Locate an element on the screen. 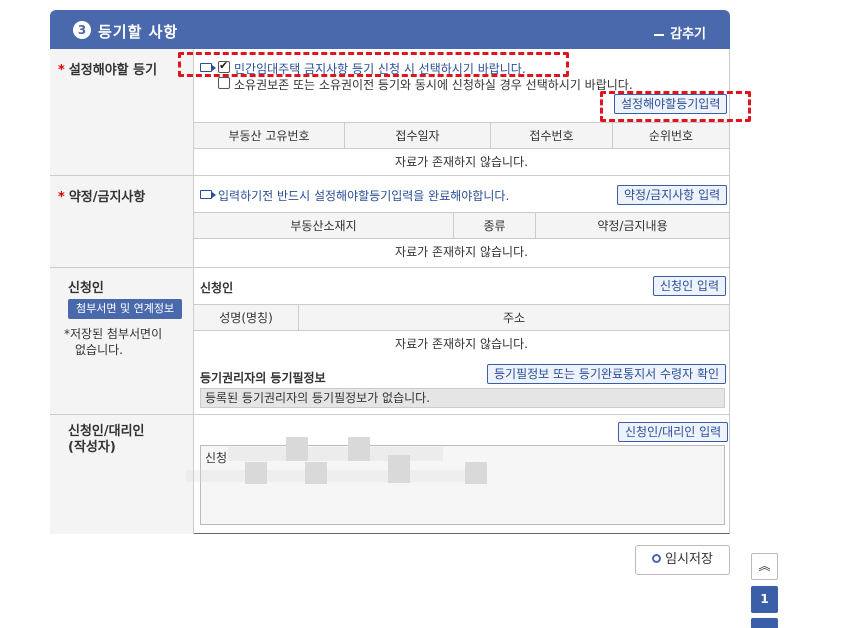 The height and width of the screenshot is (628, 865). registration-label: * 설정해야할 등기 is located at coordinates (107, 68).